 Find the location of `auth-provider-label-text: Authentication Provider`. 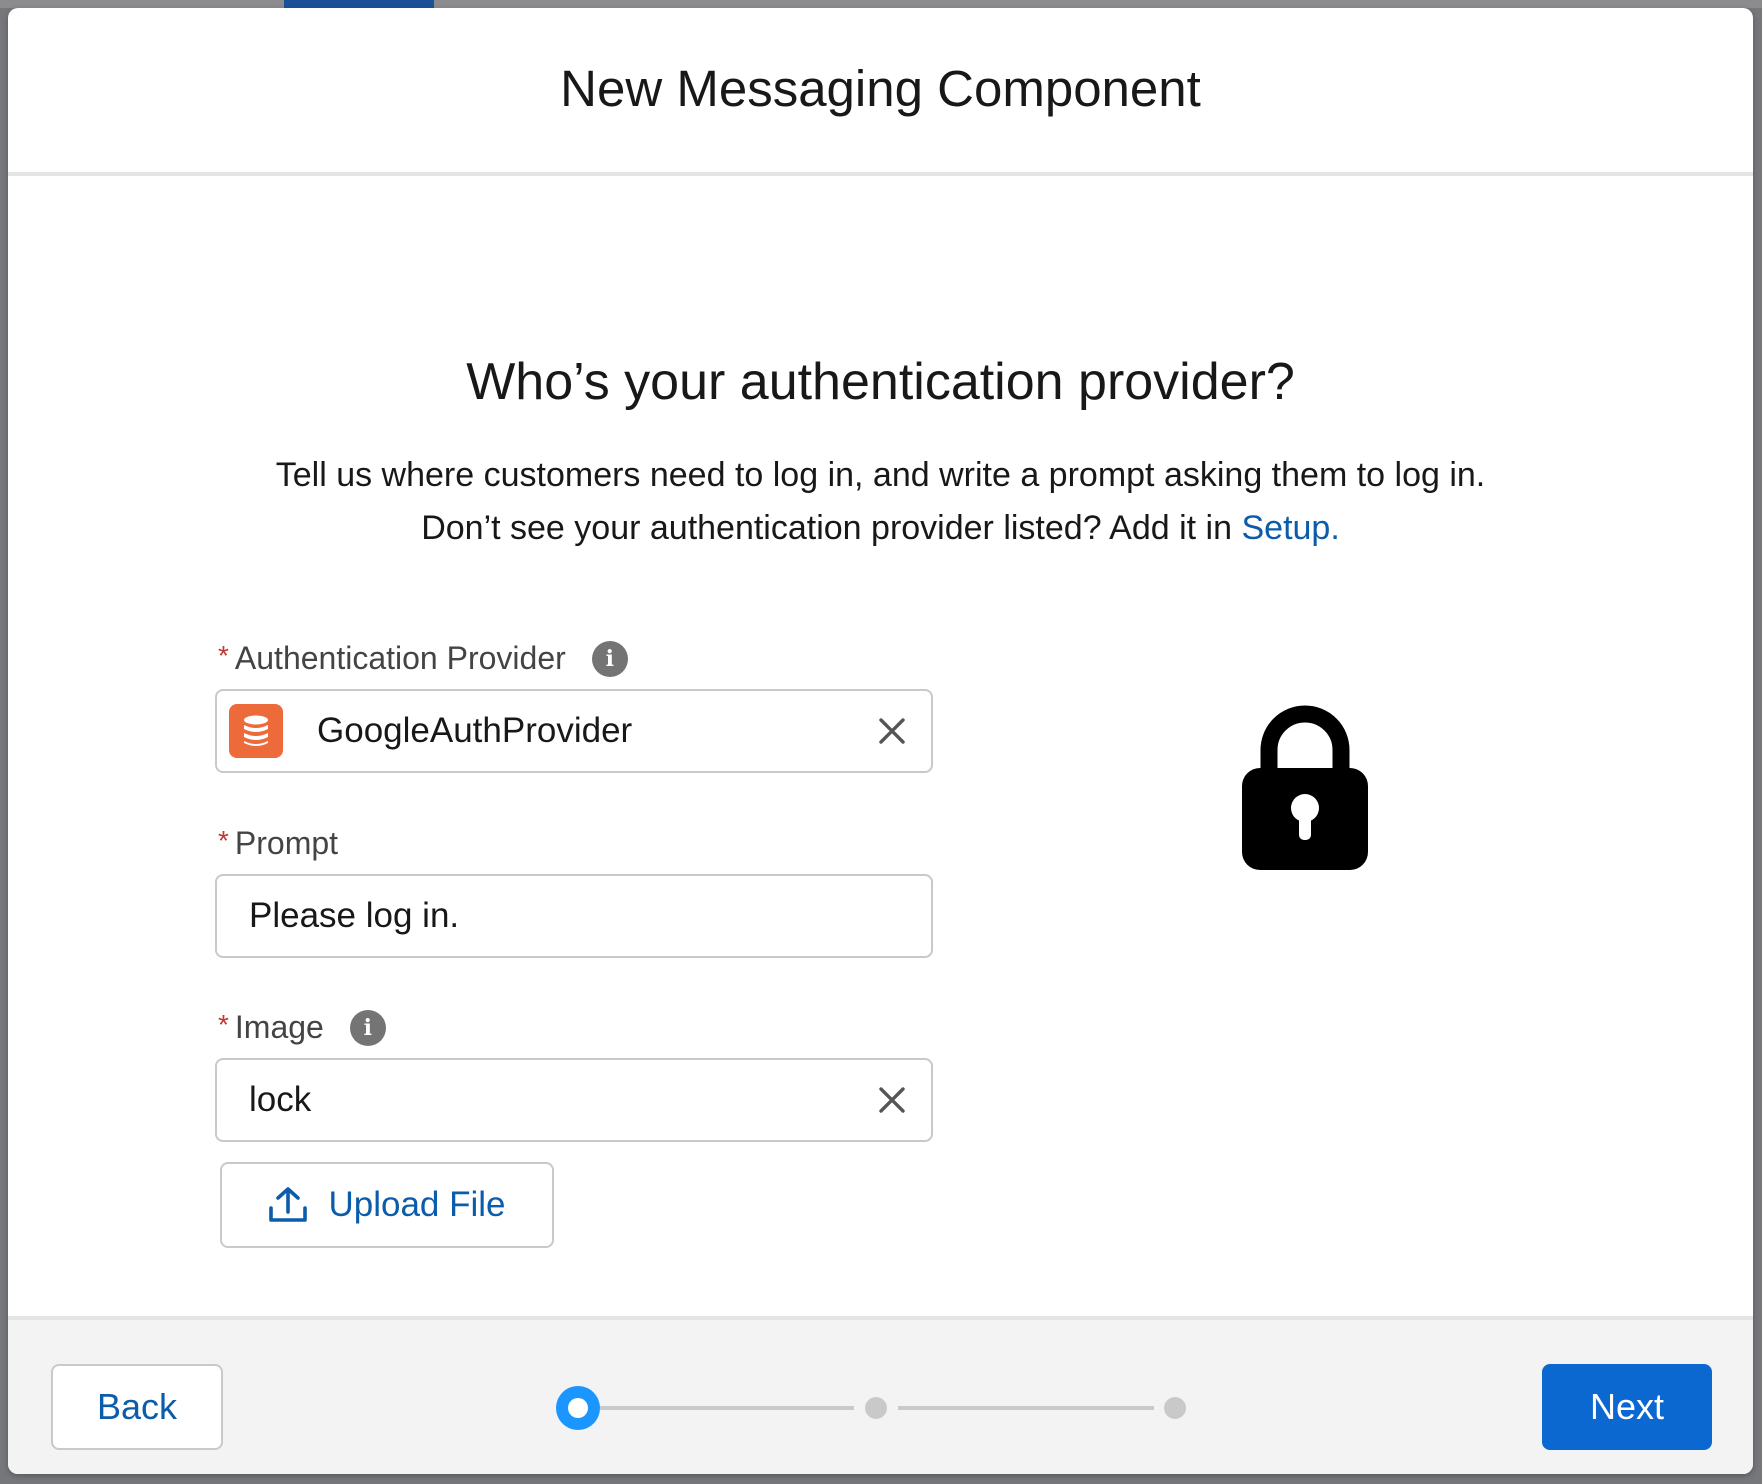

auth-provider-label-text: Authentication Provider is located at coordinates (400, 658).